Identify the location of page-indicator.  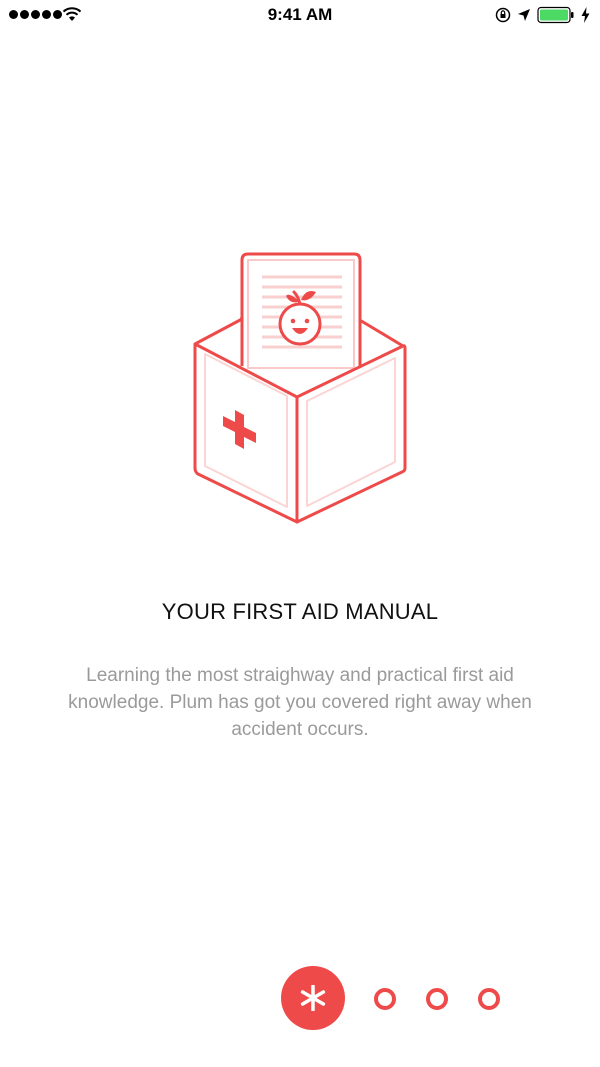
(300, 999).